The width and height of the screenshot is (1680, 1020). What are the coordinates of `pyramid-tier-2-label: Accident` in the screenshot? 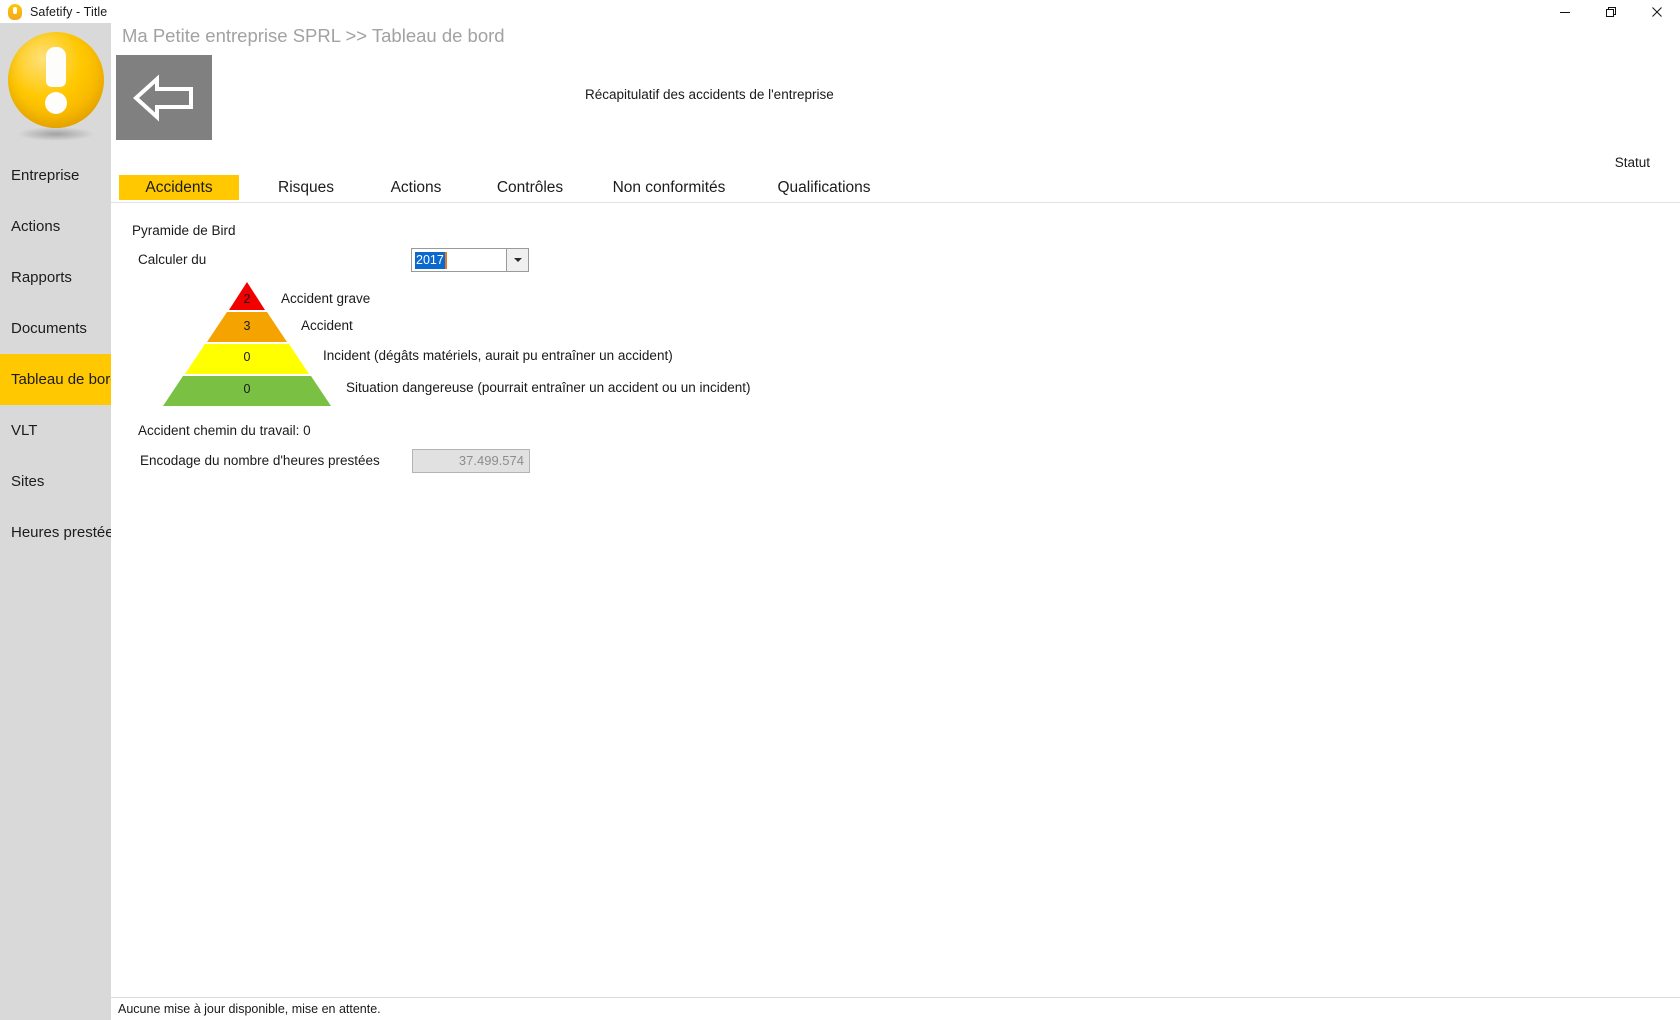 It's located at (327, 325).